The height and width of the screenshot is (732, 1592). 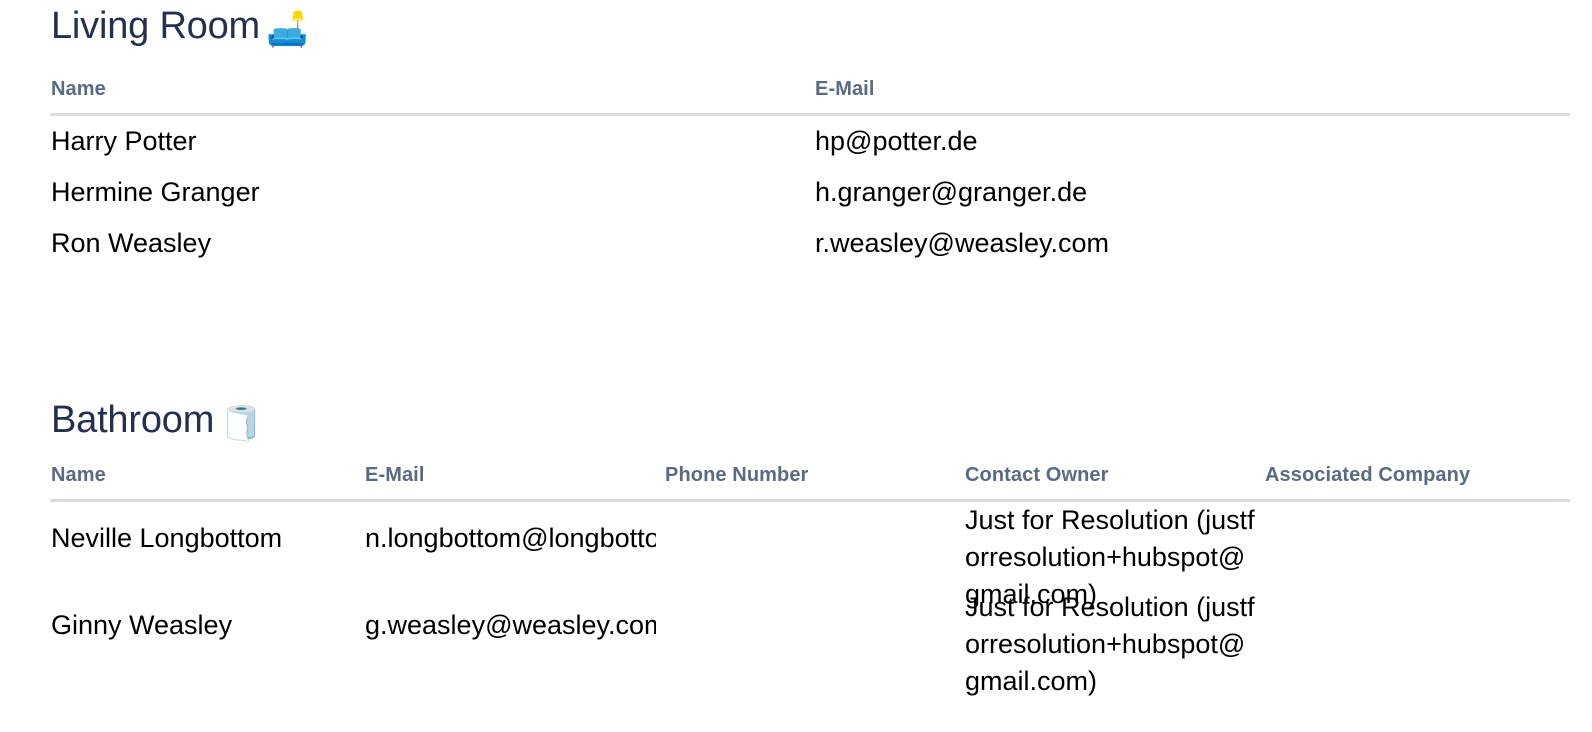 I want to click on cell-email: hp@potter.de, so click(x=896, y=141).